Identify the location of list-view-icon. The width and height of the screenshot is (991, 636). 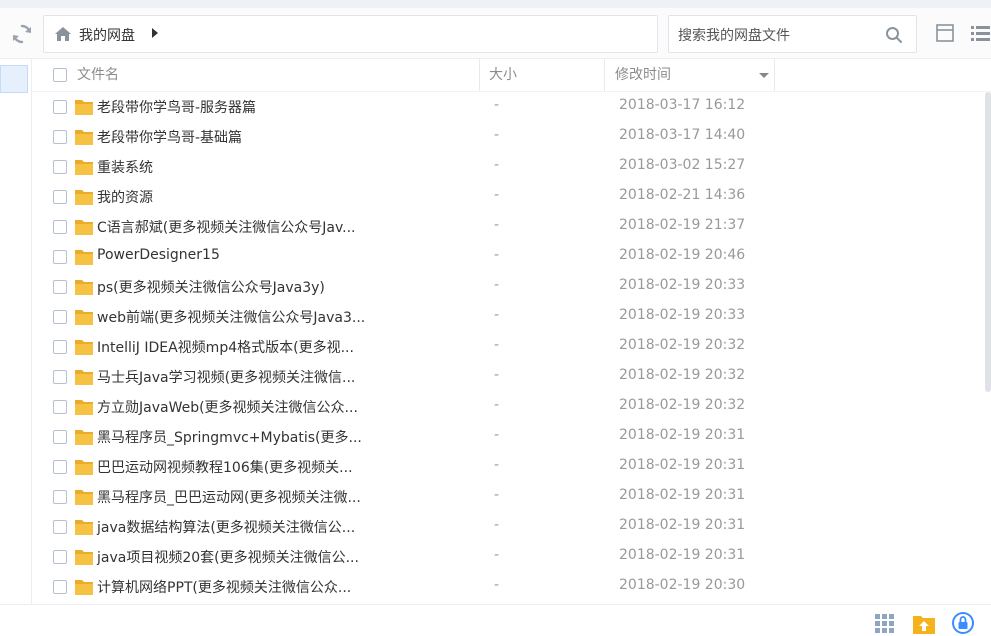
(980, 33).